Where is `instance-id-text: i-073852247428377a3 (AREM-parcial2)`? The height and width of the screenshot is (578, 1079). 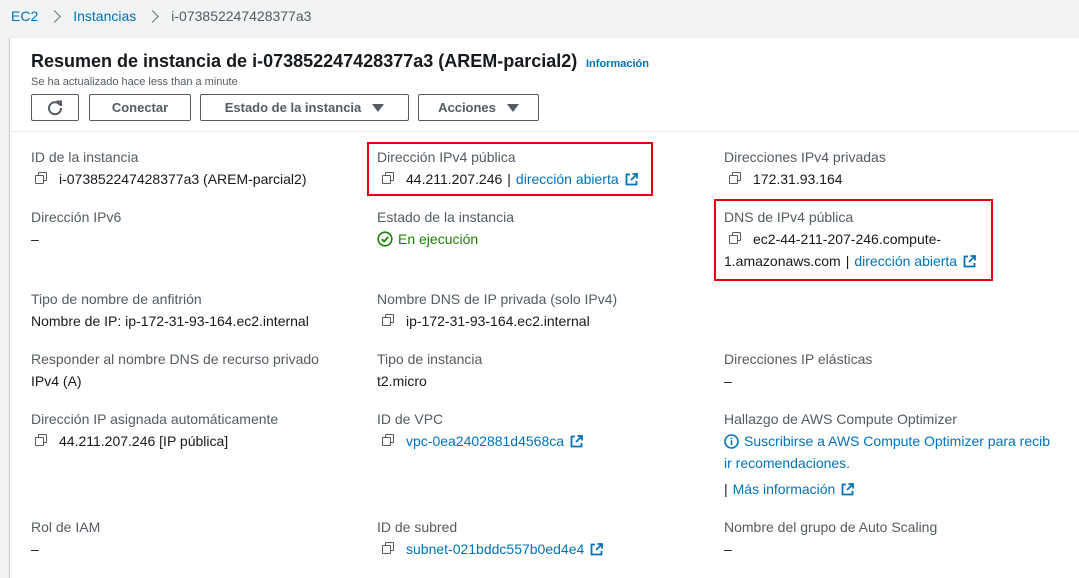
instance-id-text: i-073852247428377a3 (AREM-parcial2) is located at coordinates (183, 179).